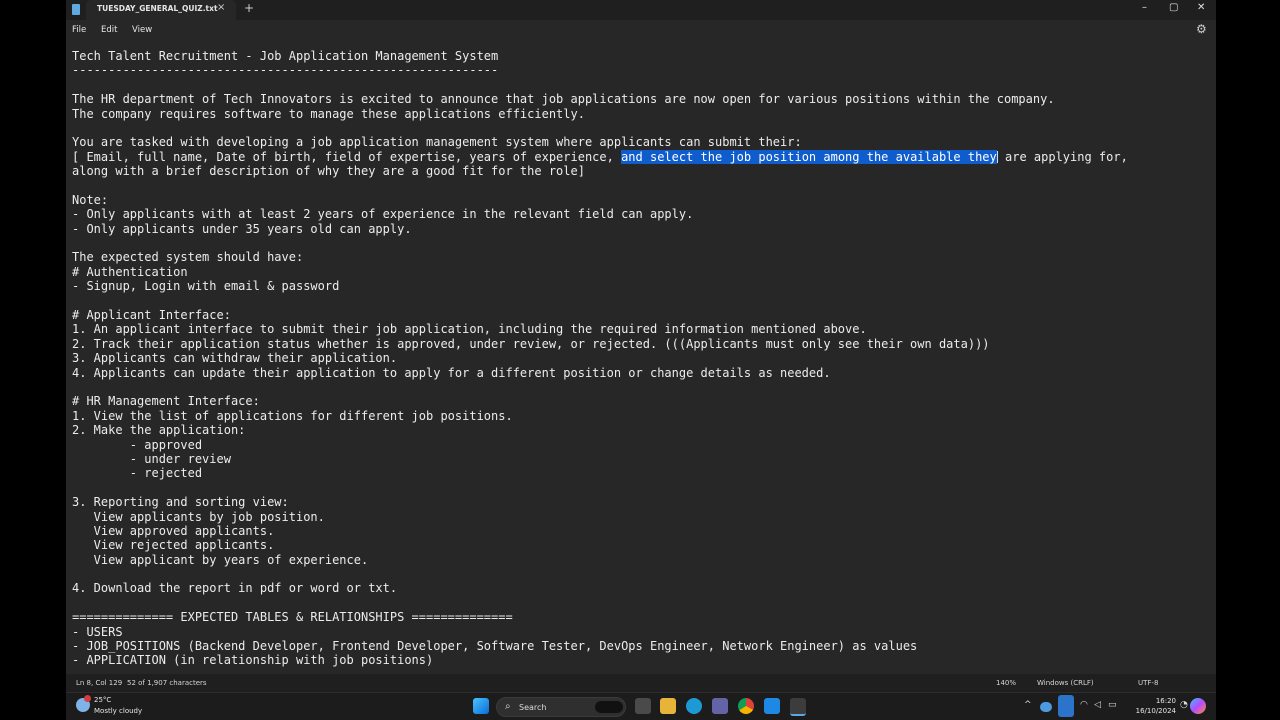 This screenshot has height=720, width=1280. What do you see at coordinates (130, 271) in the screenshot?
I see `text-line: # Authentication` at bounding box center [130, 271].